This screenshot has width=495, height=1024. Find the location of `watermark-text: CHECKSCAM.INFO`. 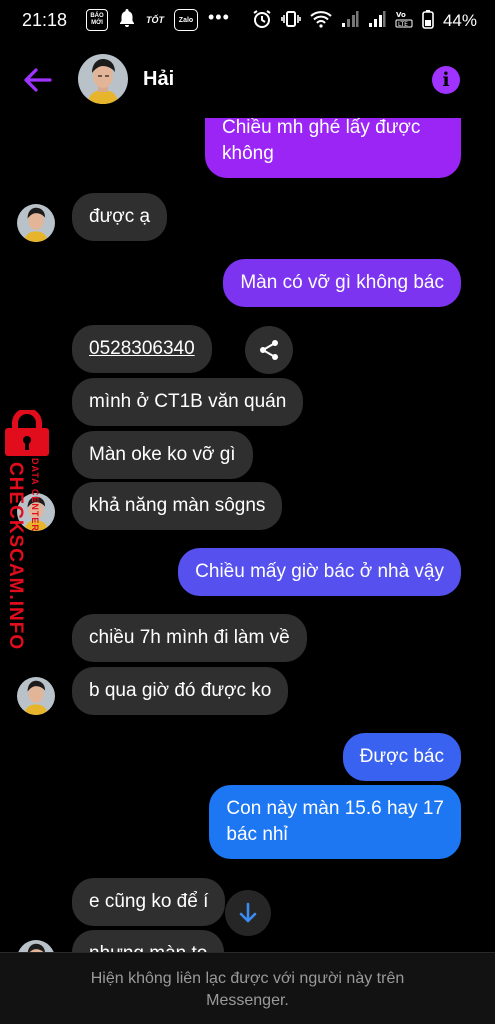

watermark-text: CHECKSCAM.INFO is located at coordinates (15, 556).